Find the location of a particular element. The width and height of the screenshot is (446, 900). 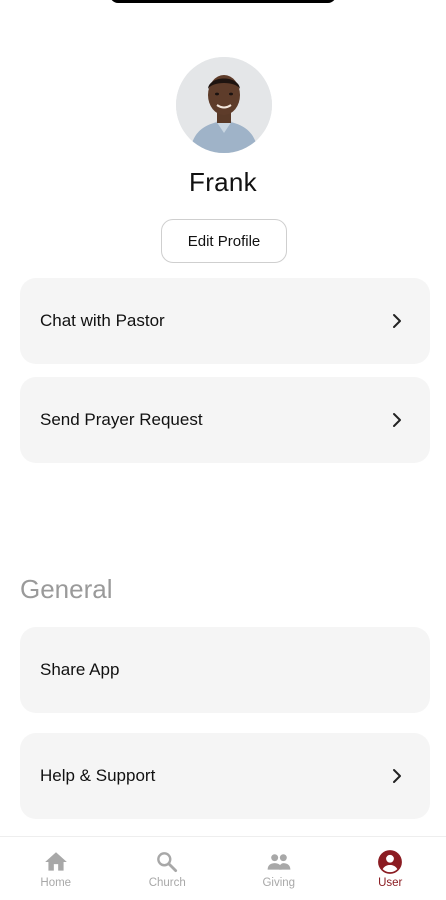

nav-item-giving: Giving is located at coordinates (279, 868).